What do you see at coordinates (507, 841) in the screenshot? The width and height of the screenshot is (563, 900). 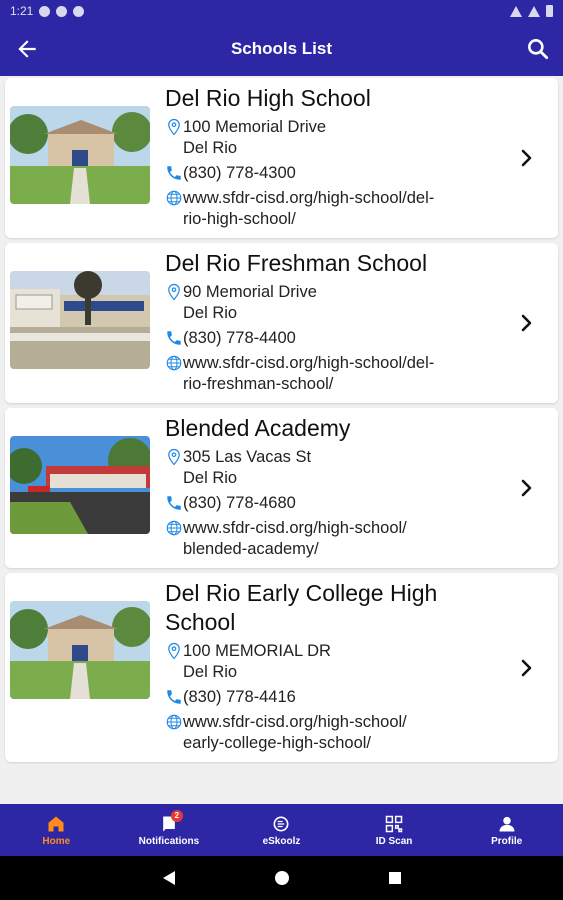 I see `nav-label: Profile` at bounding box center [507, 841].